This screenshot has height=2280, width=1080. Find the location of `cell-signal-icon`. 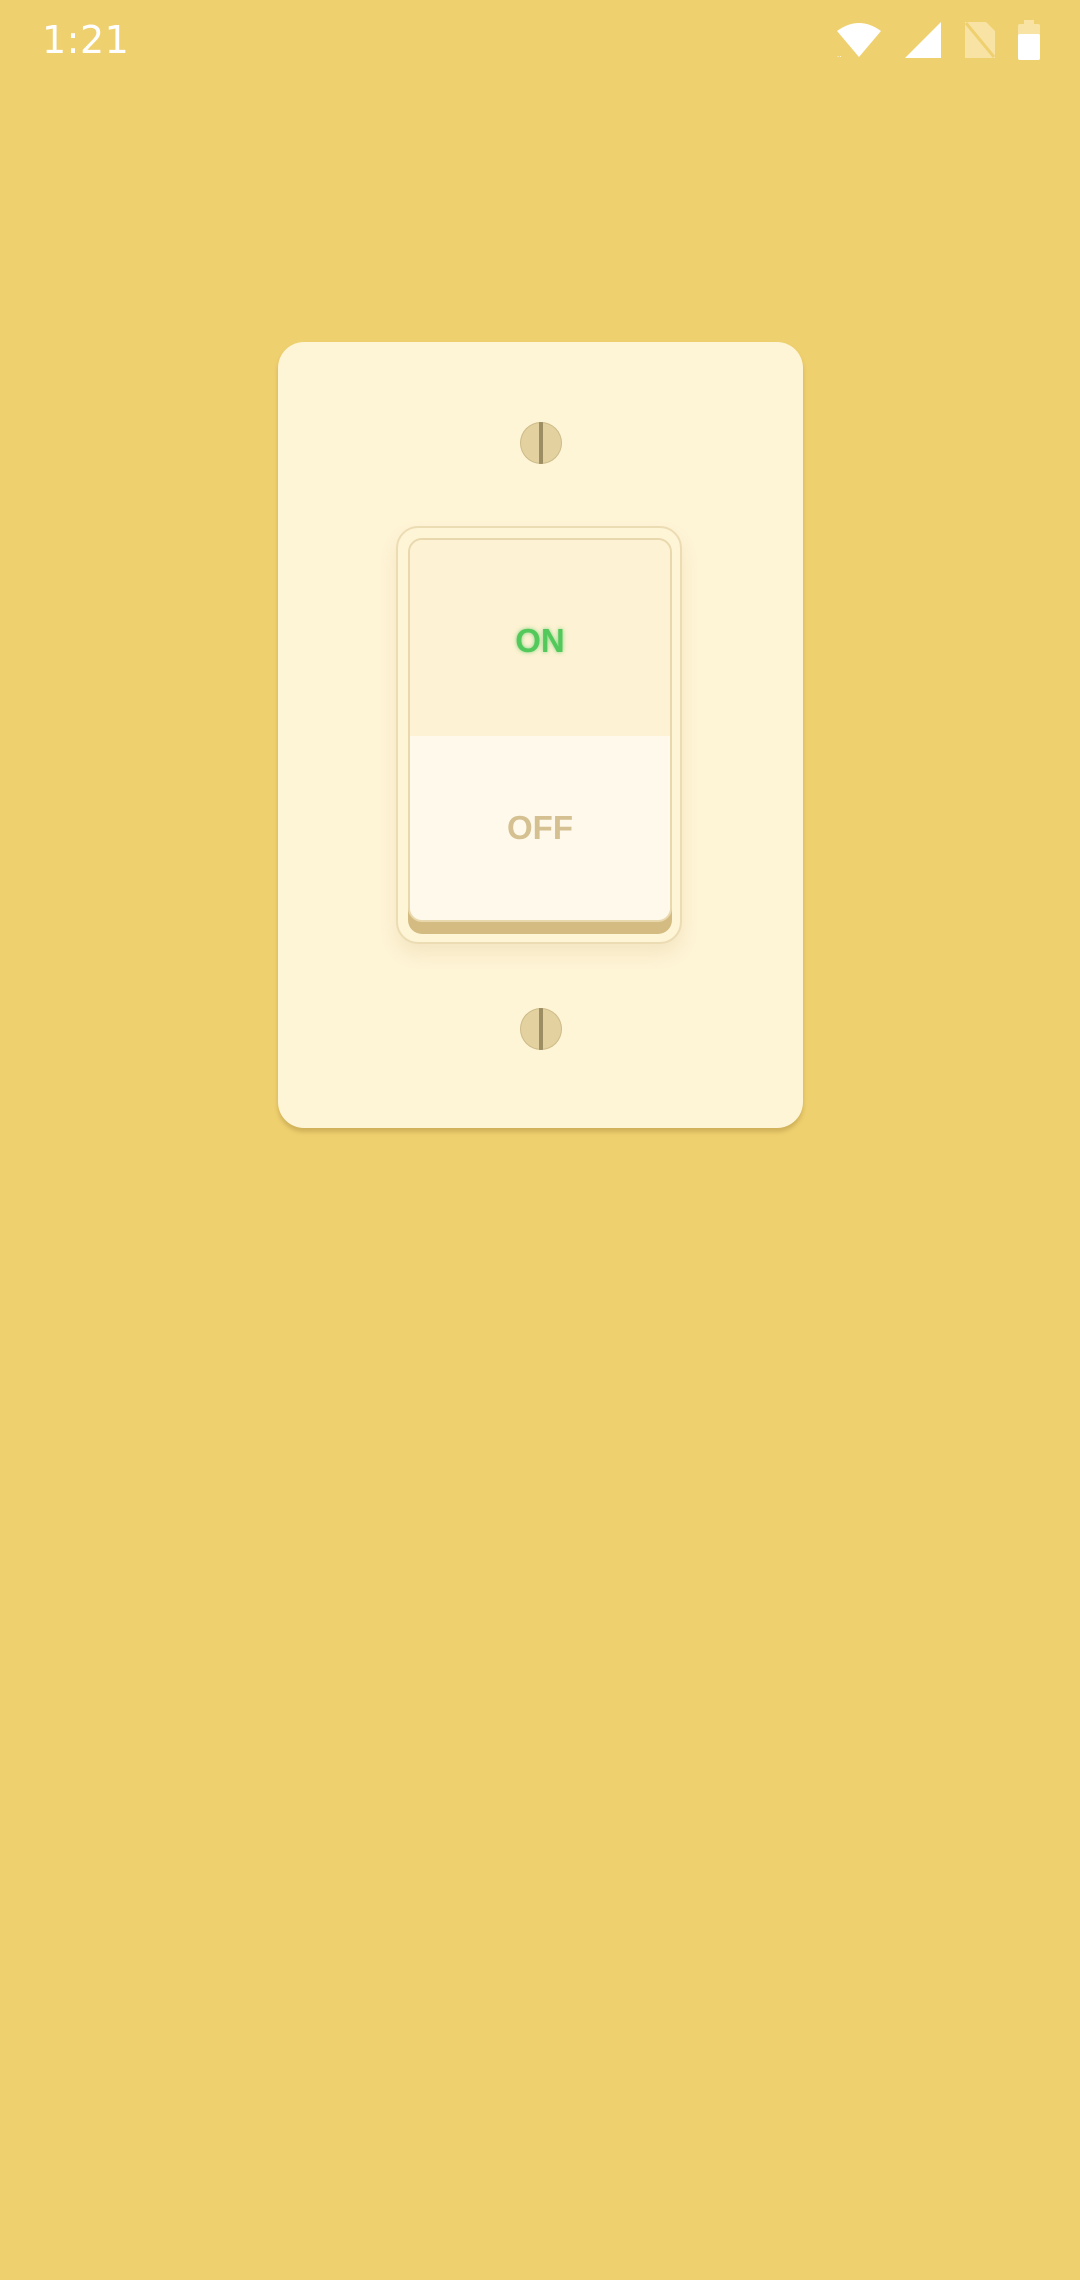

cell-signal-icon is located at coordinates (923, 40).